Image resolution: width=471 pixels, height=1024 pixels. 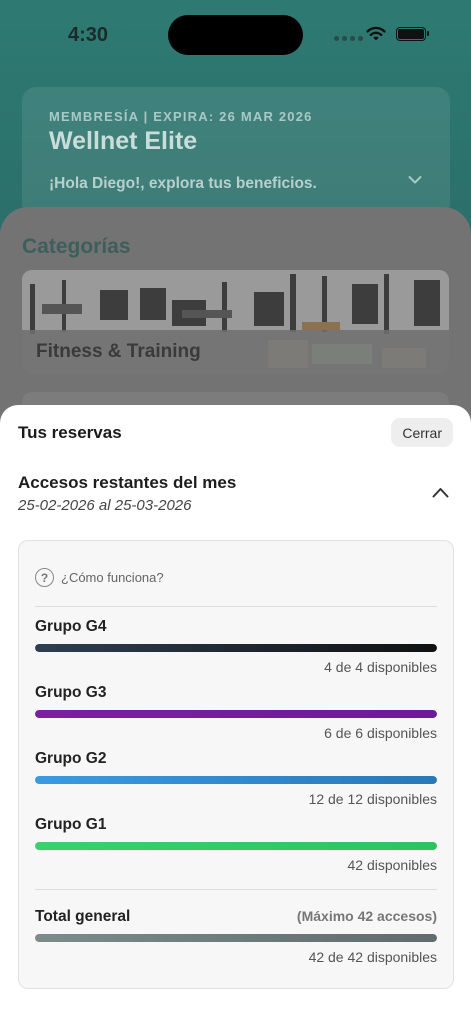 I want to click on group-availability: 42 disponibles, so click(x=392, y=865).